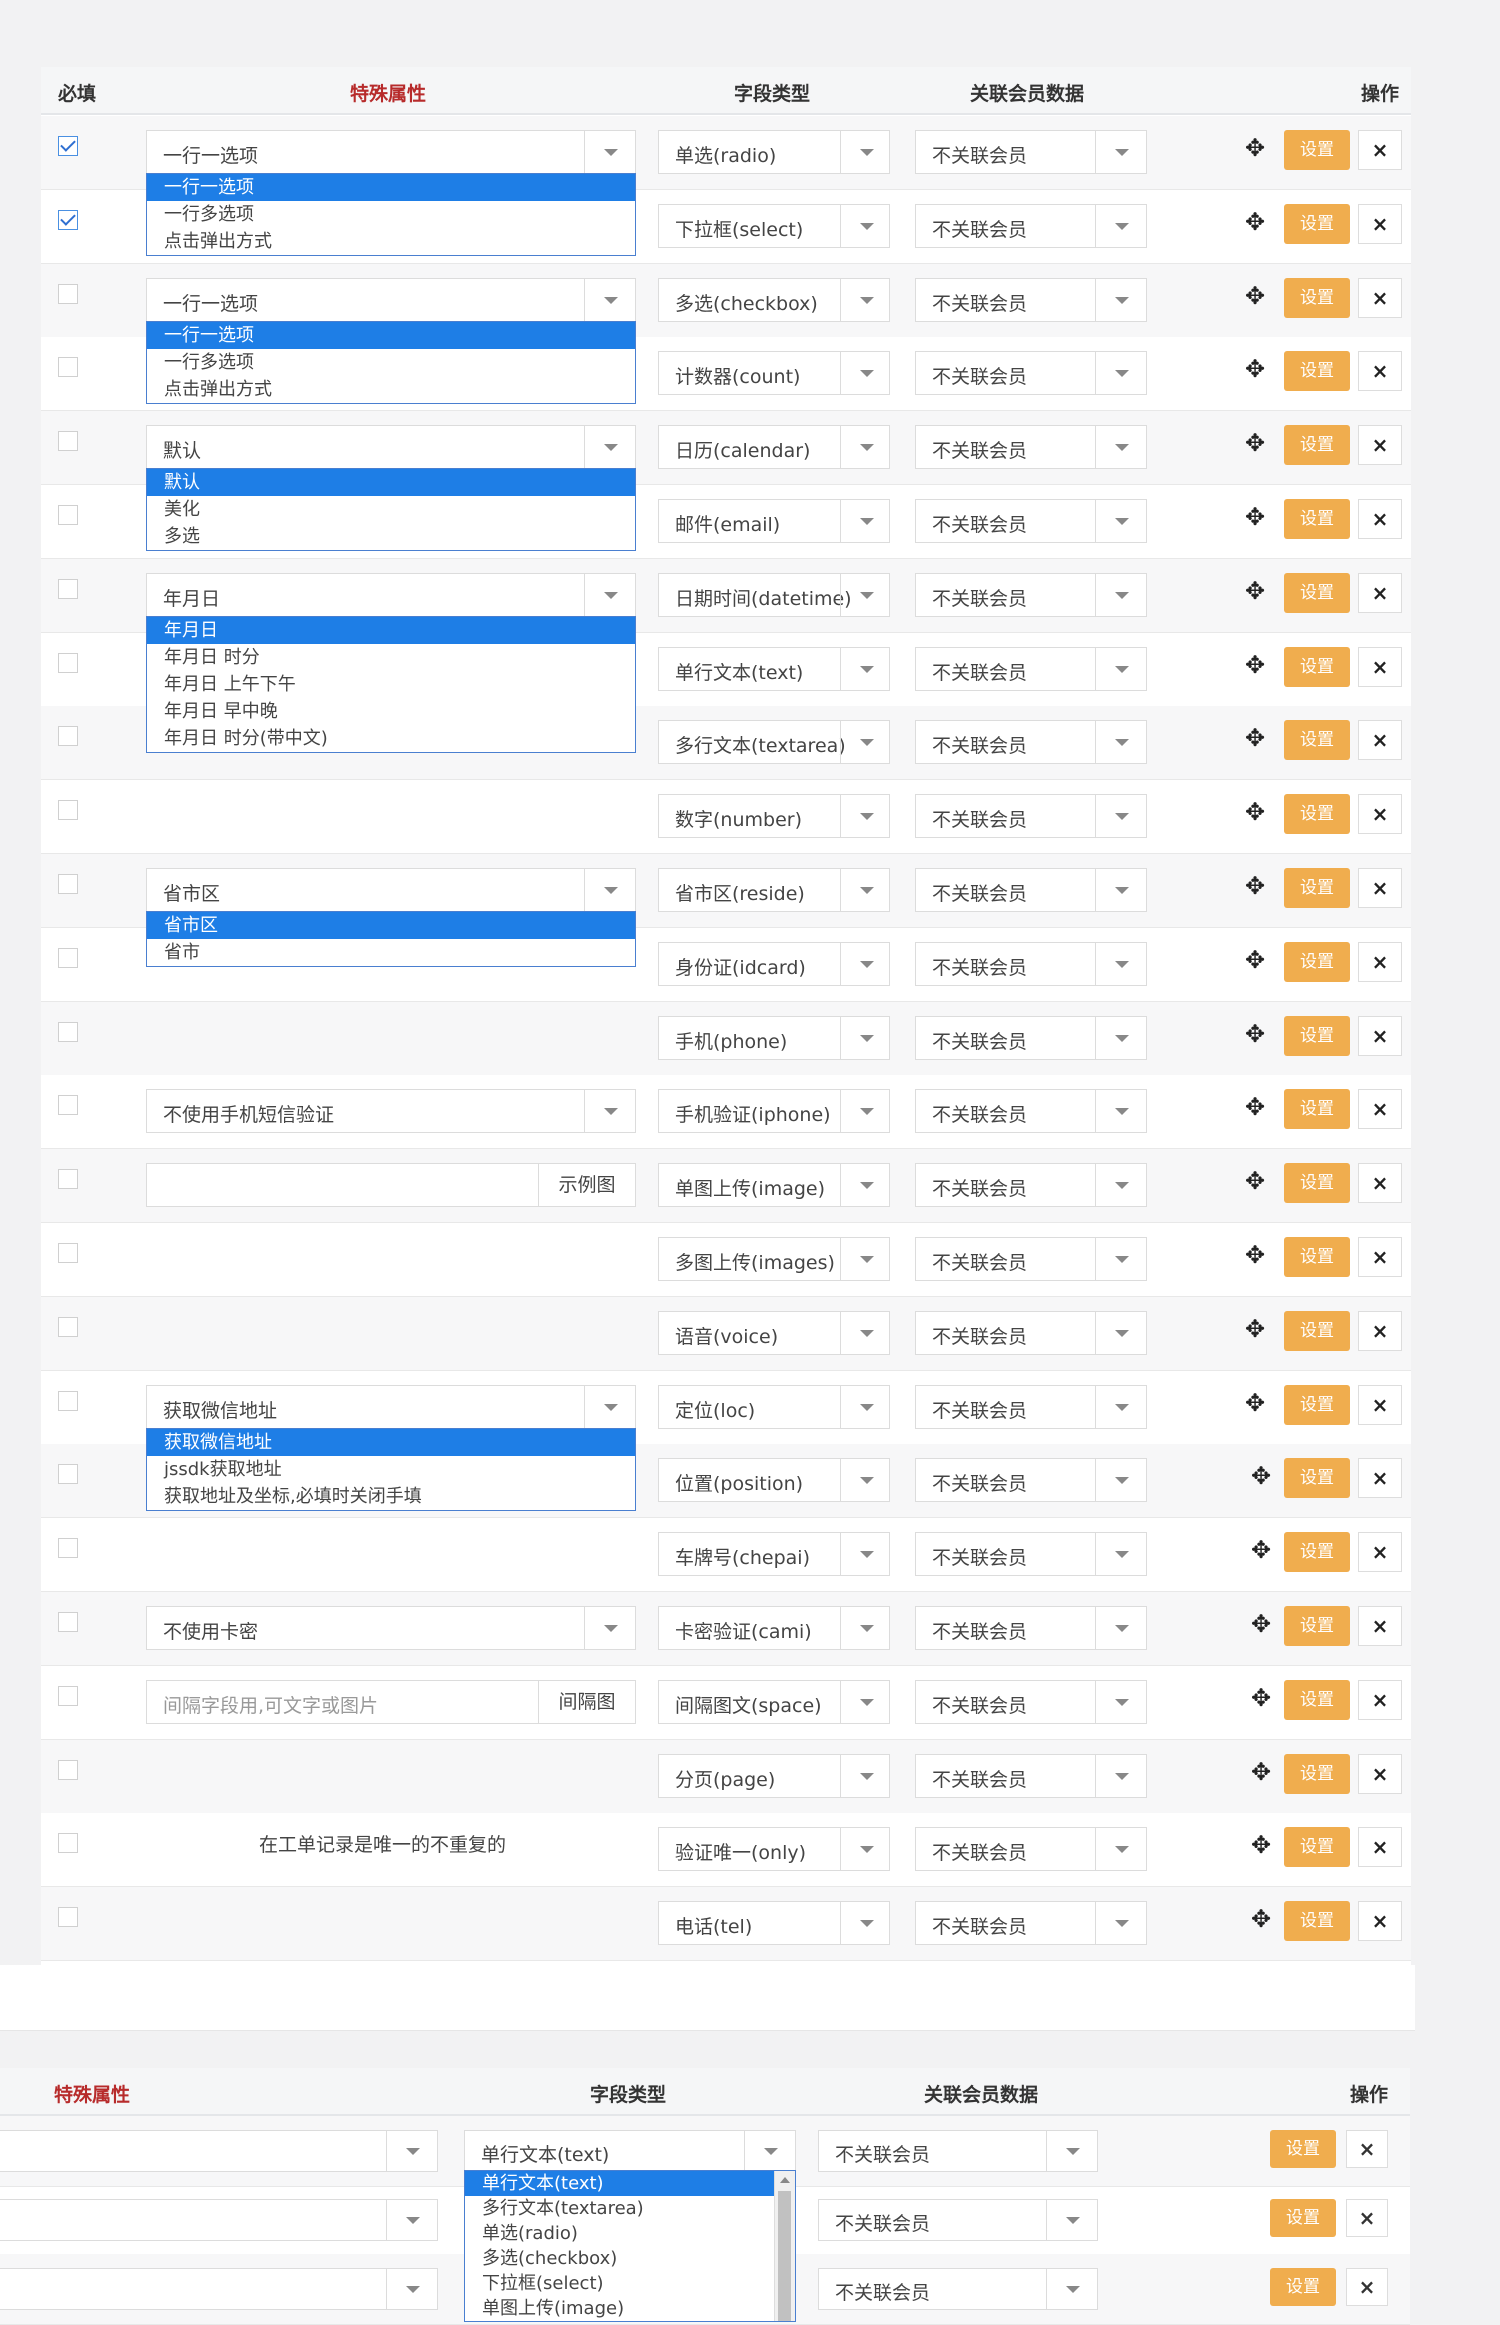  Describe the element at coordinates (774, 816) in the screenshot. I see `field-type-select: 数字(number)` at that location.